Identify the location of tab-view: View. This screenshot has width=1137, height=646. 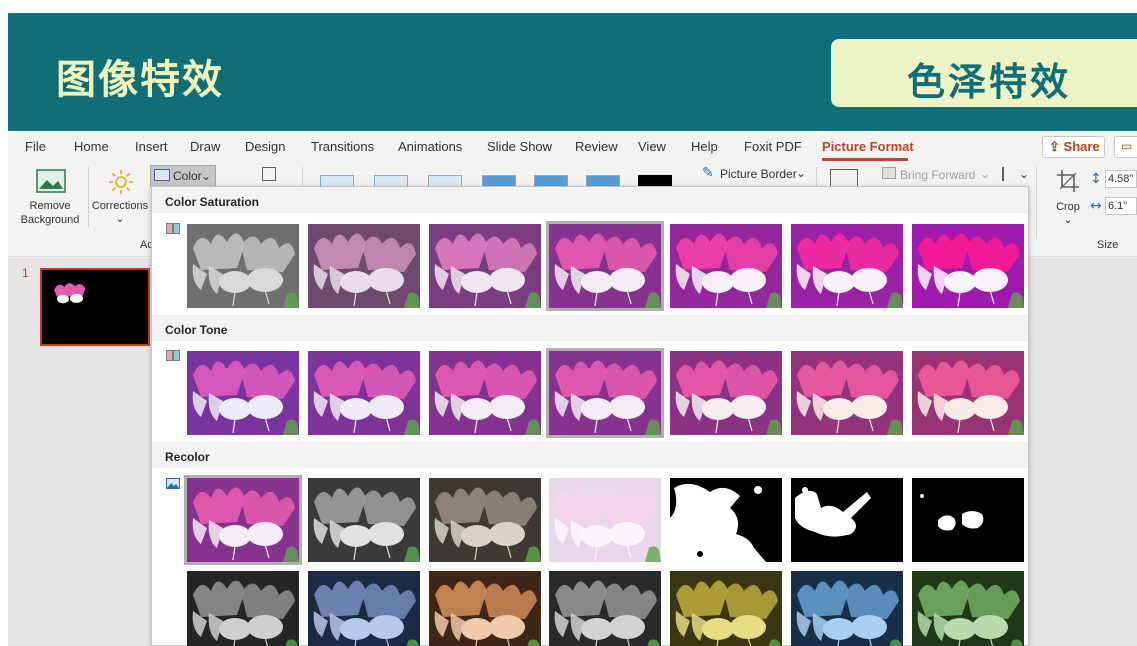
(652, 146).